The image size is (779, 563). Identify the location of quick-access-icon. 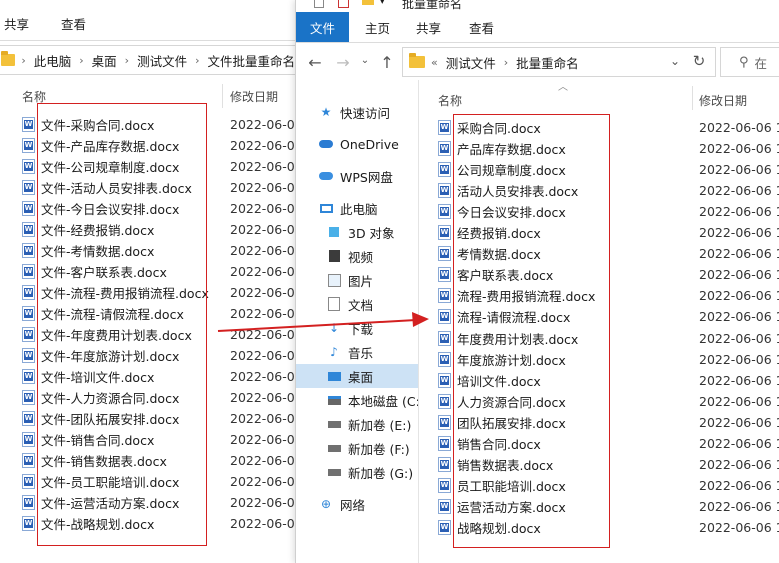
(319, 4).